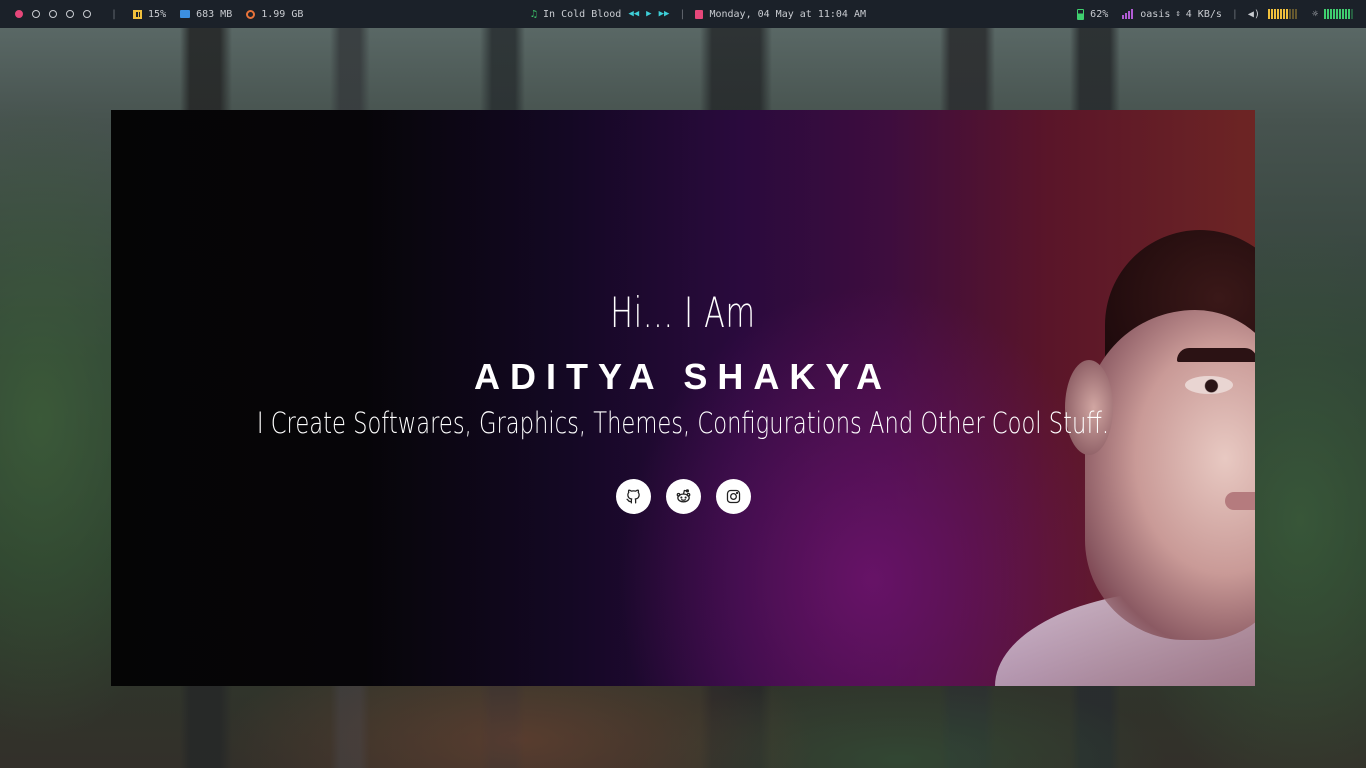 This screenshot has width=1366, height=768. Describe the element at coordinates (86, 14) in the screenshot. I see `workspace-5-indicator` at that location.